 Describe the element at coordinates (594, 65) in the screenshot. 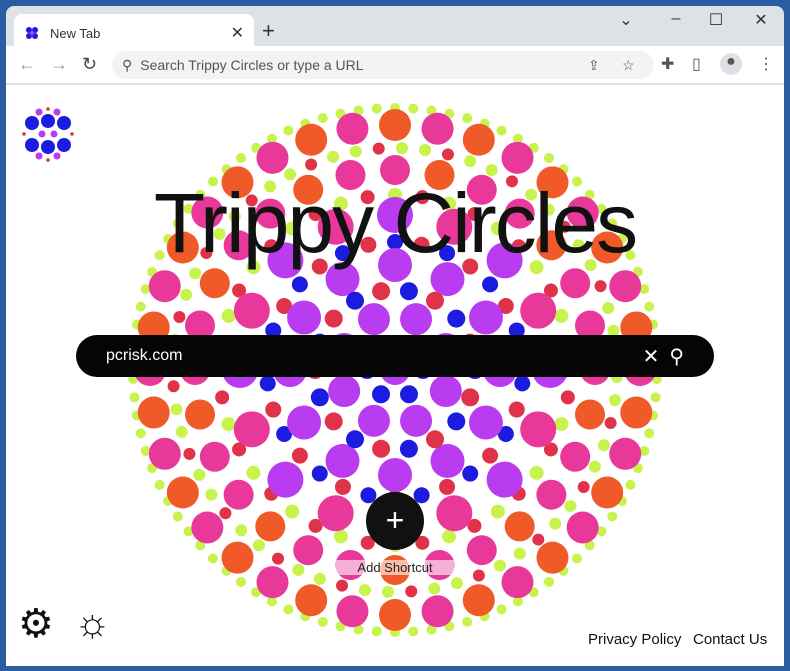

I see `share-icon: ⇪` at that location.